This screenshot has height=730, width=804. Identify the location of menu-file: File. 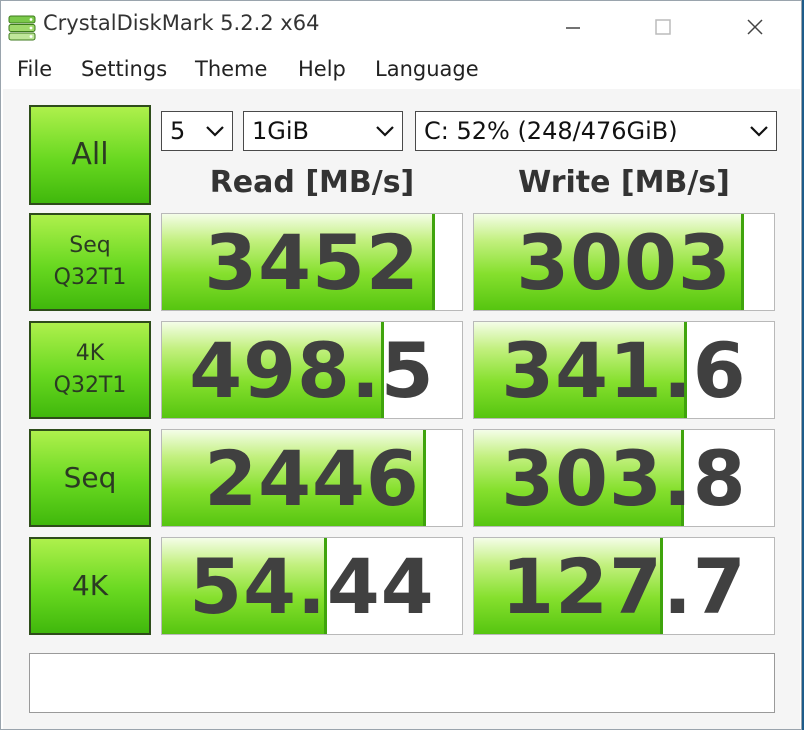
(34, 69).